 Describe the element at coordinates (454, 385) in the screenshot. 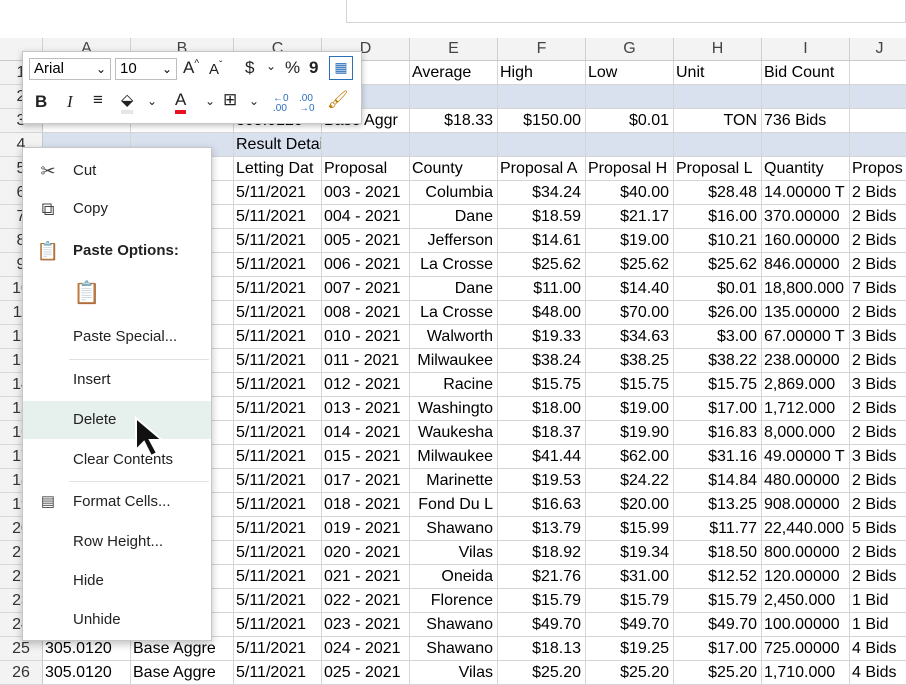

I see `table-cell: Racine` at that location.